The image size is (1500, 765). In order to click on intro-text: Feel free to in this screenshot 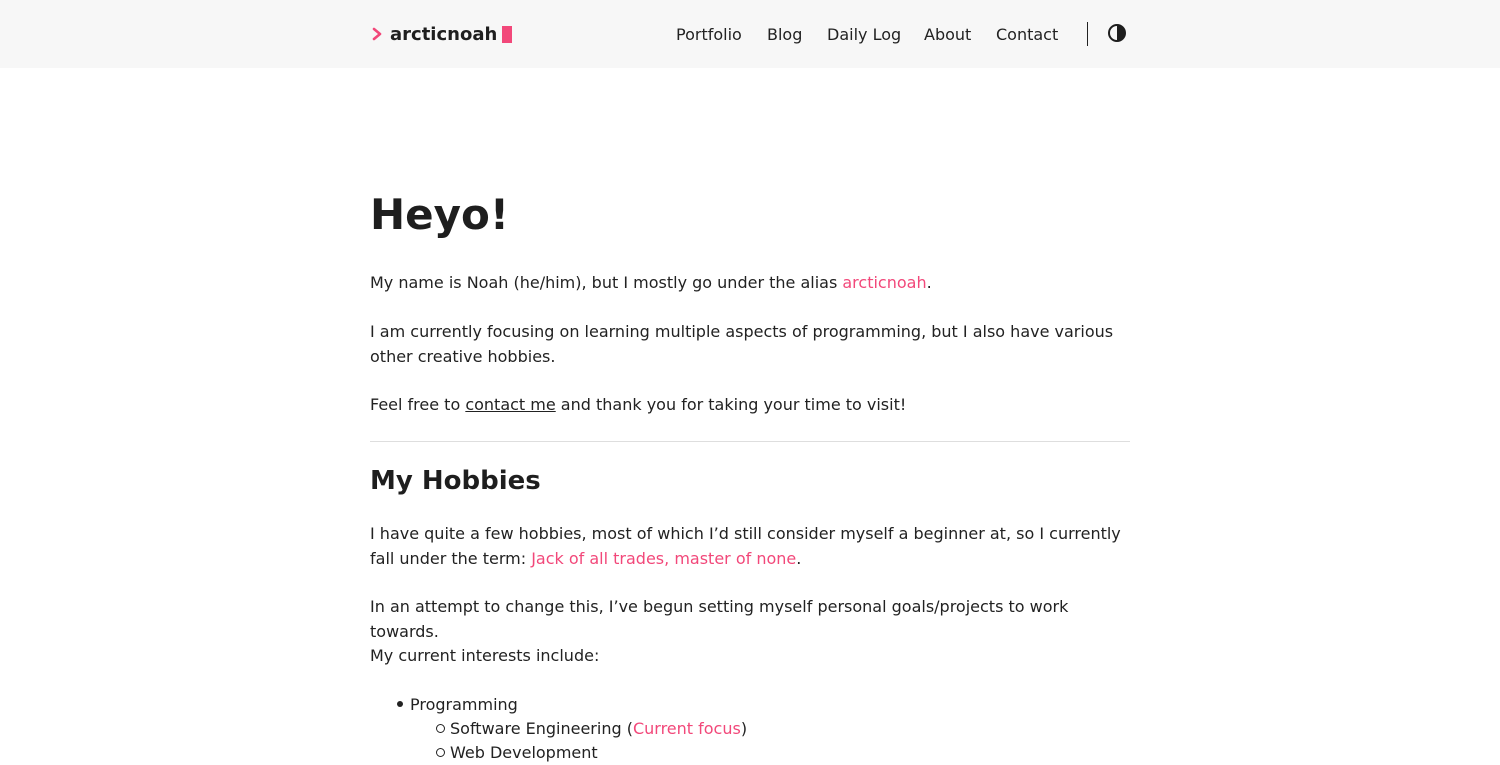, I will do `click(418, 404)`.